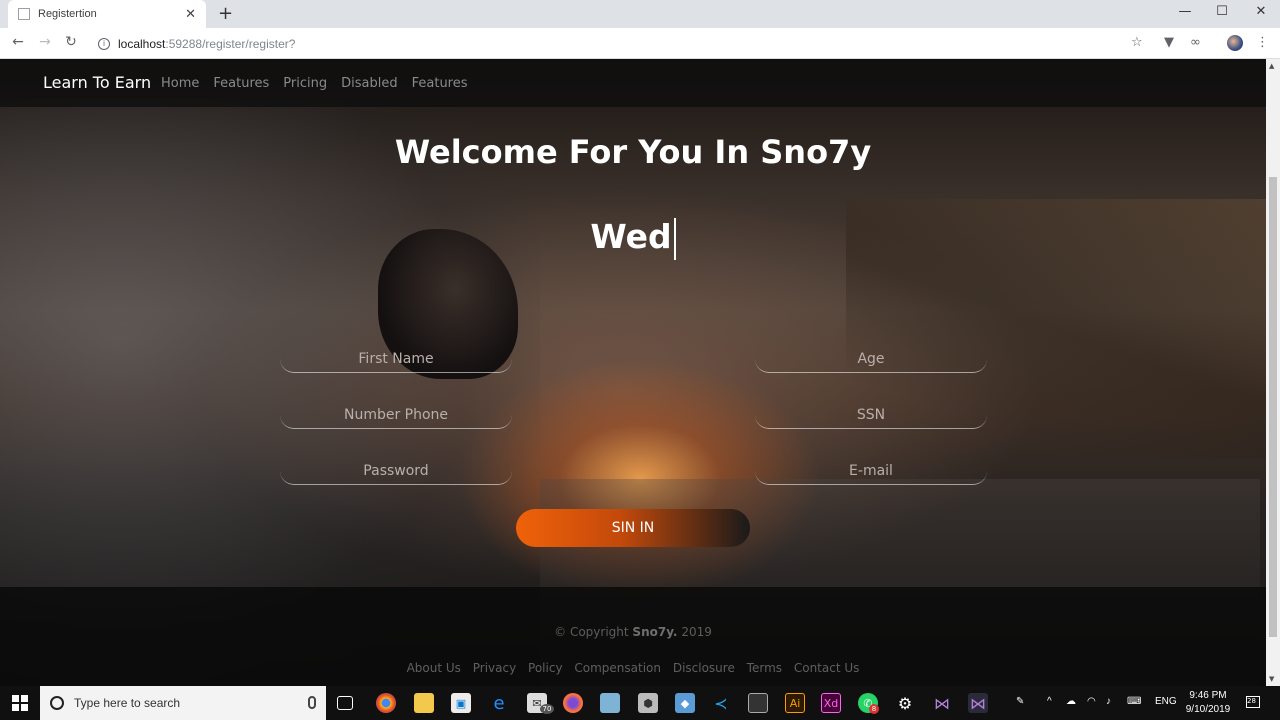 The height and width of the screenshot is (720, 1280). What do you see at coordinates (610, 703) in the screenshot?
I see `notepad-icon` at bounding box center [610, 703].